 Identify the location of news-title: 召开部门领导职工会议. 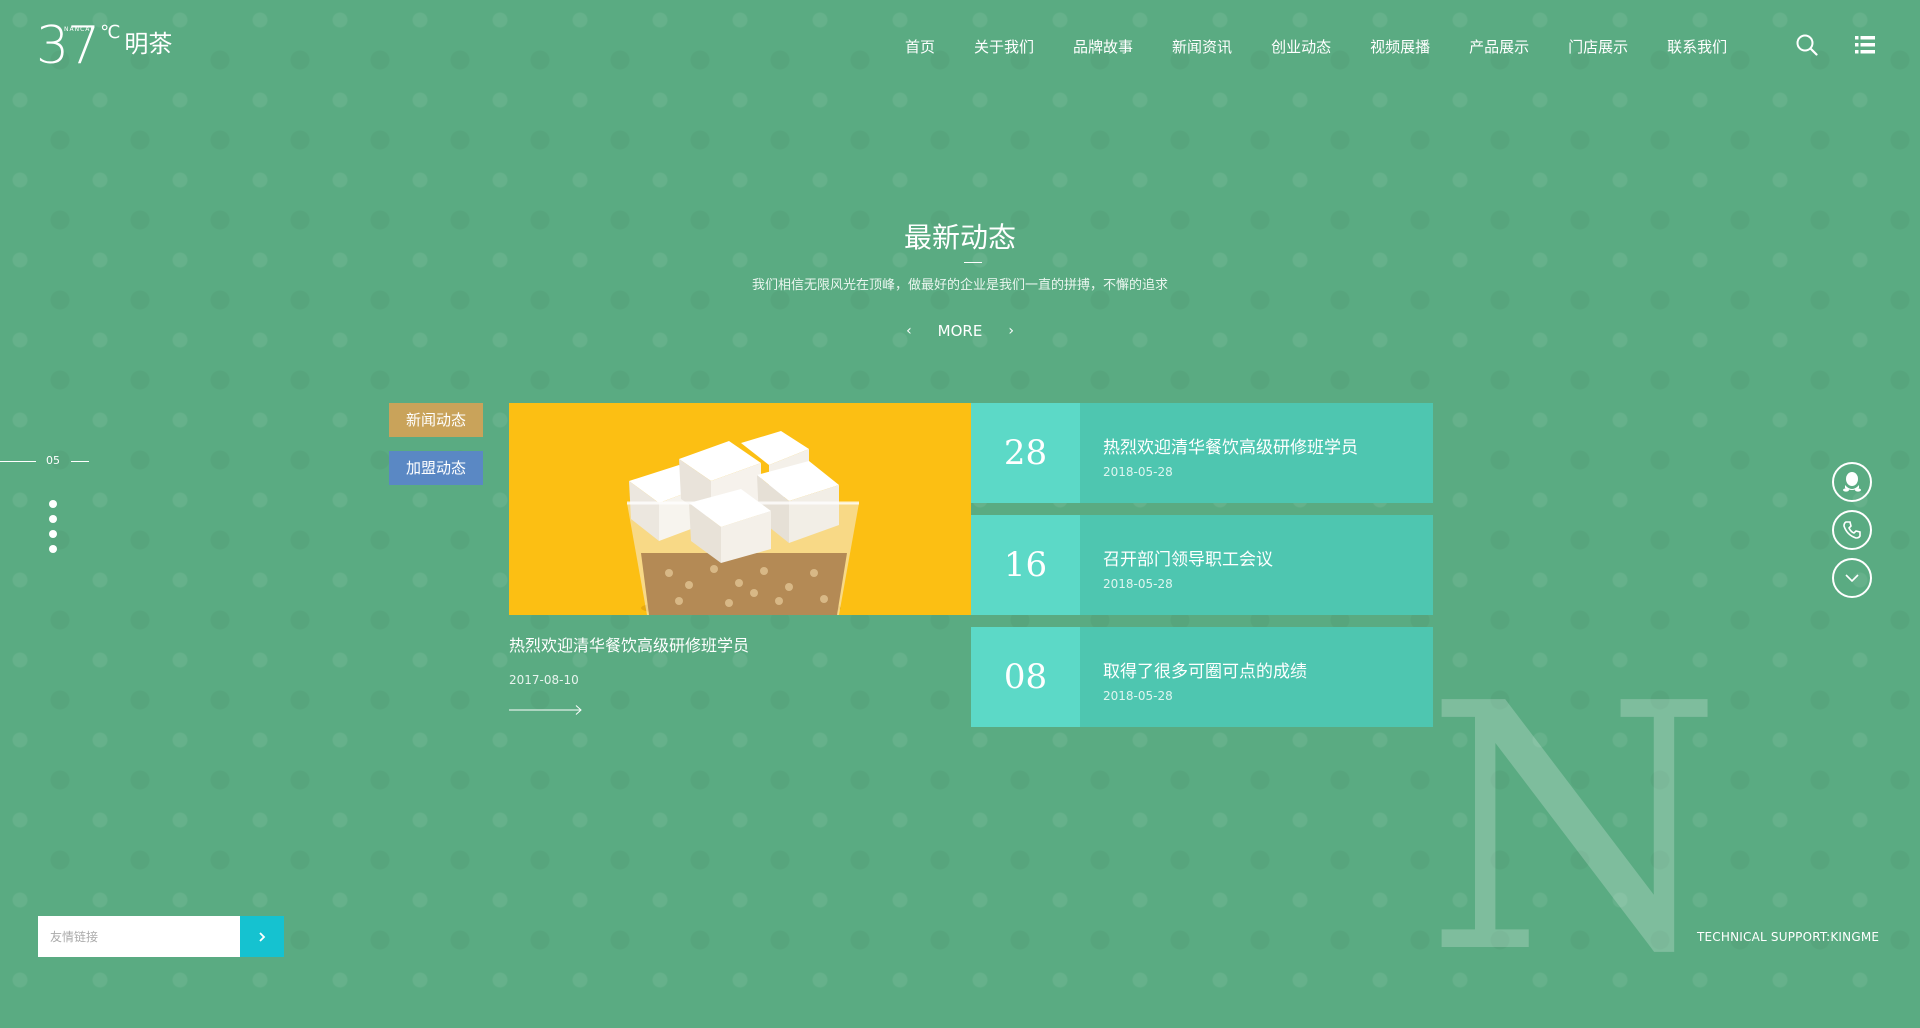
(1188, 560).